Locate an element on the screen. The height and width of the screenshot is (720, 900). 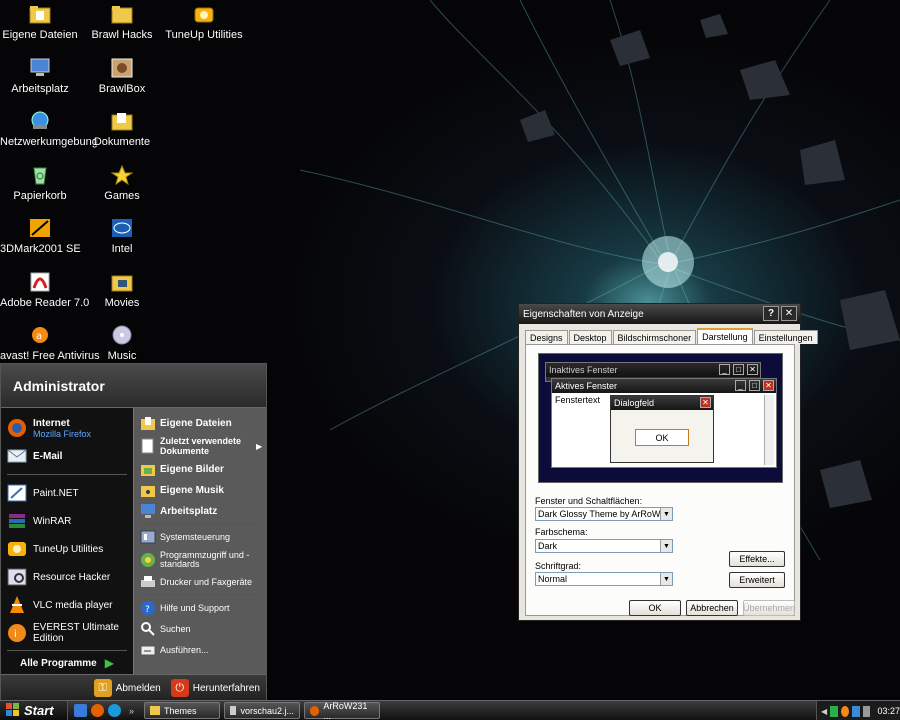
icon-label: Arbeitsplatz is located at coordinates (40, 89).